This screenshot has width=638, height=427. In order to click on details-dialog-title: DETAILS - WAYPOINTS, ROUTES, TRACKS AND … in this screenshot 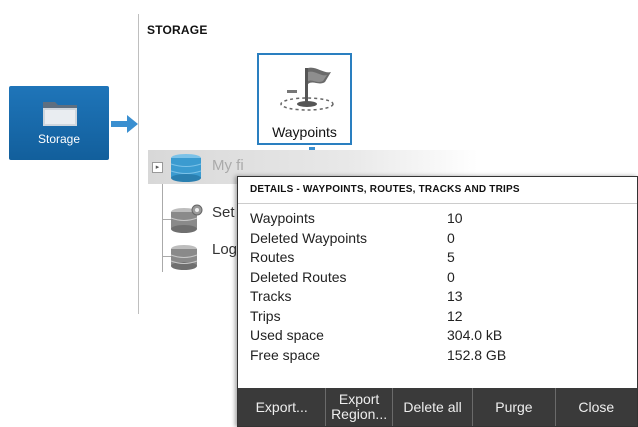, I will do `click(385, 189)`.